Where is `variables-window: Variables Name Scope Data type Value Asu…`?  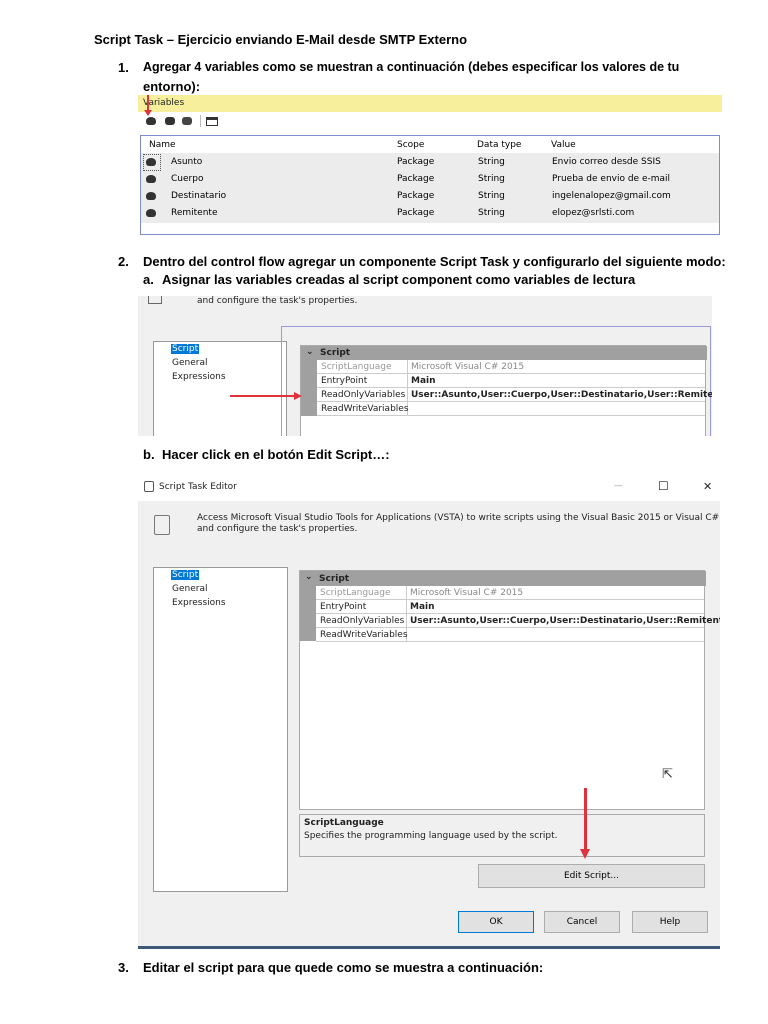
variables-window: Variables Name Scope Data type Value Asu… is located at coordinates (430, 166).